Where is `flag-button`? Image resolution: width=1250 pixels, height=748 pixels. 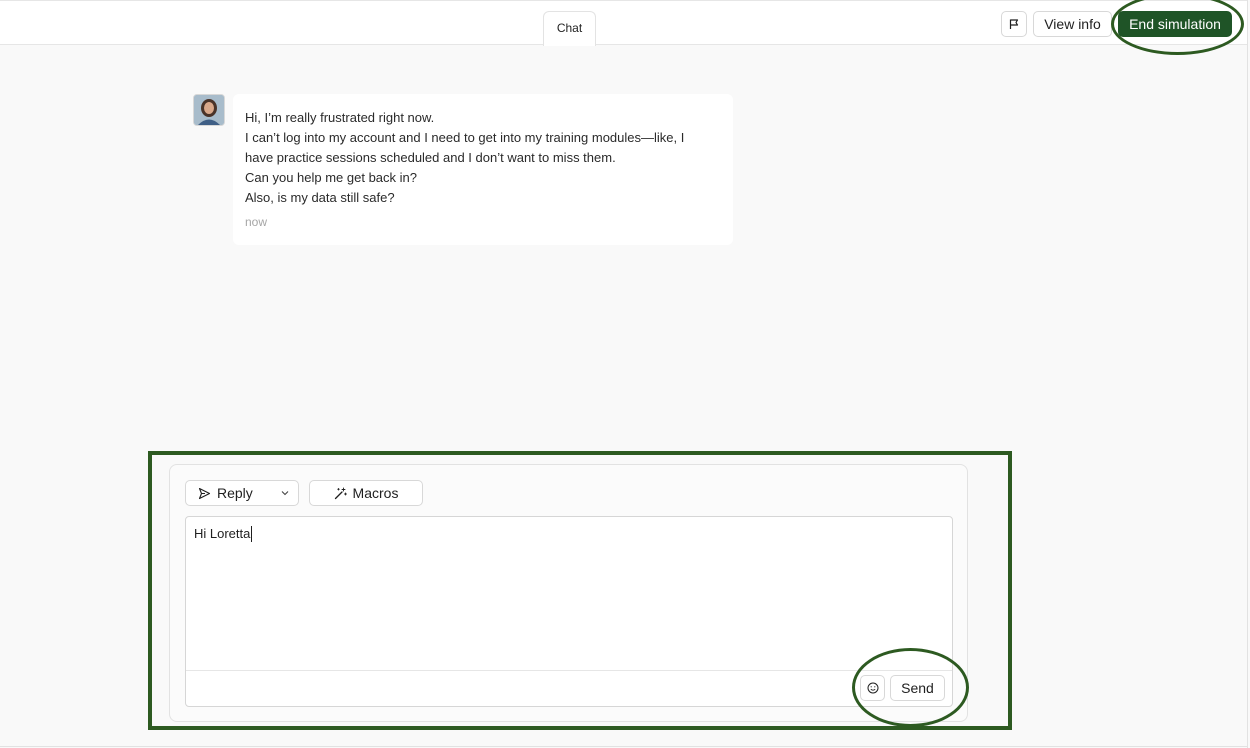
flag-button is located at coordinates (1014, 24).